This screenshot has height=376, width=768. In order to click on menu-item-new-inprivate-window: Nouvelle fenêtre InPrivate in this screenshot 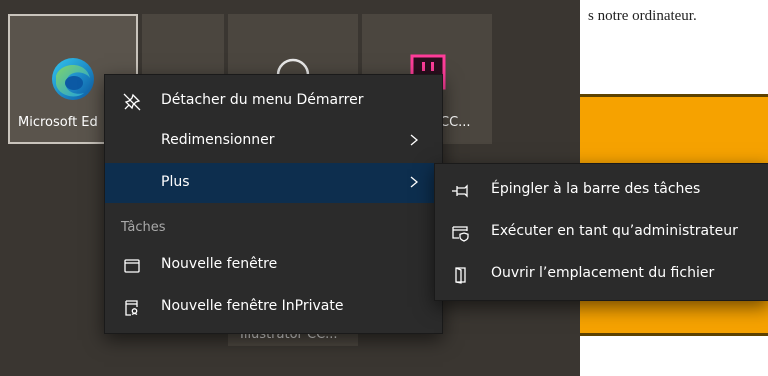, I will do `click(273, 307)`.